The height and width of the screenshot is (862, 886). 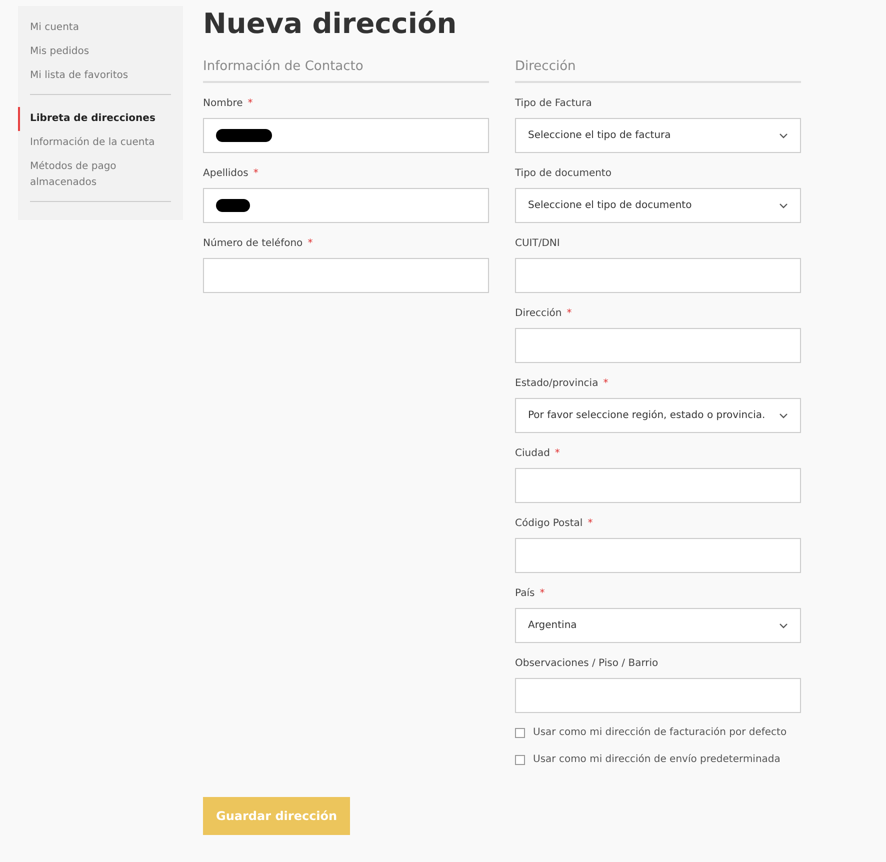 I want to click on page-title: Nueva dirección, so click(x=330, y=24).